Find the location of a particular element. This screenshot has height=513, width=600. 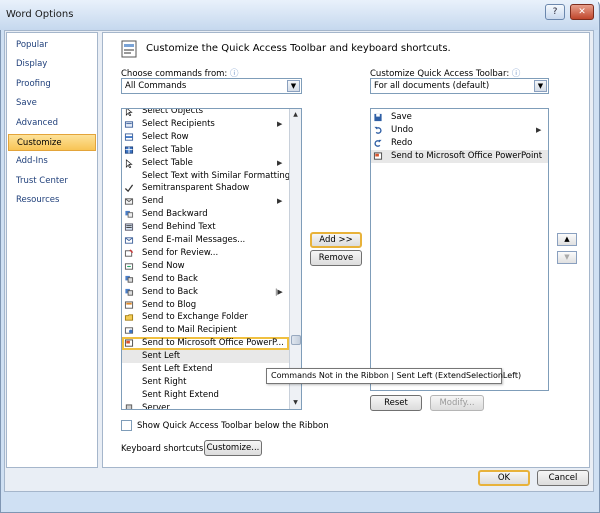

move-down-button: ▼ is located at coordinates (567, 257).